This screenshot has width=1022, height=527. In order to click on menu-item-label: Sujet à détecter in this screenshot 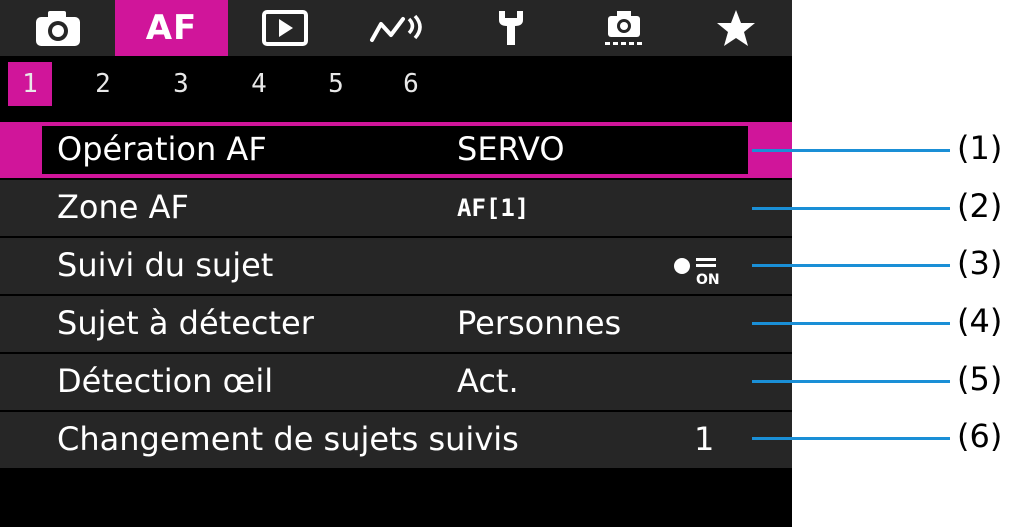, I will do `click(185, 323)`.